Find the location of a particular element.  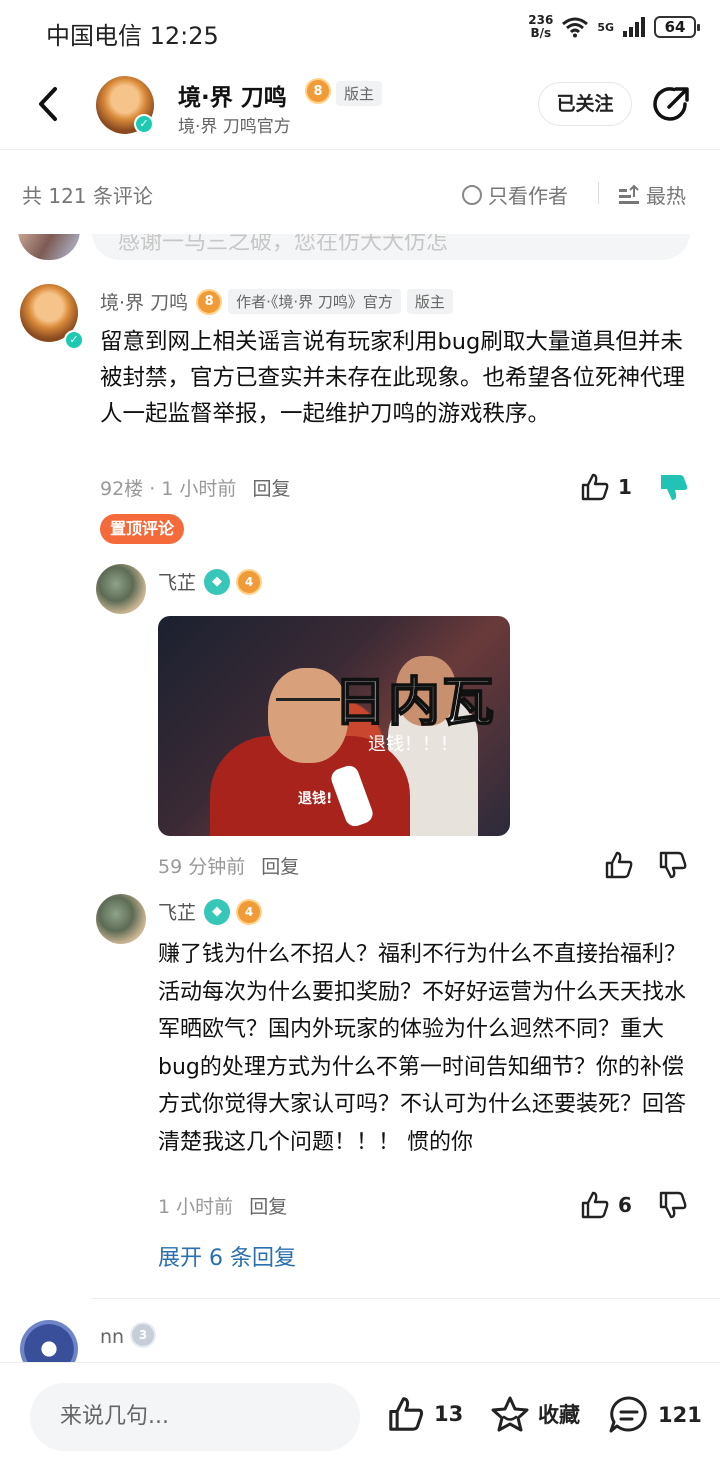

wifi-icon is located at coordinates (575, 27).